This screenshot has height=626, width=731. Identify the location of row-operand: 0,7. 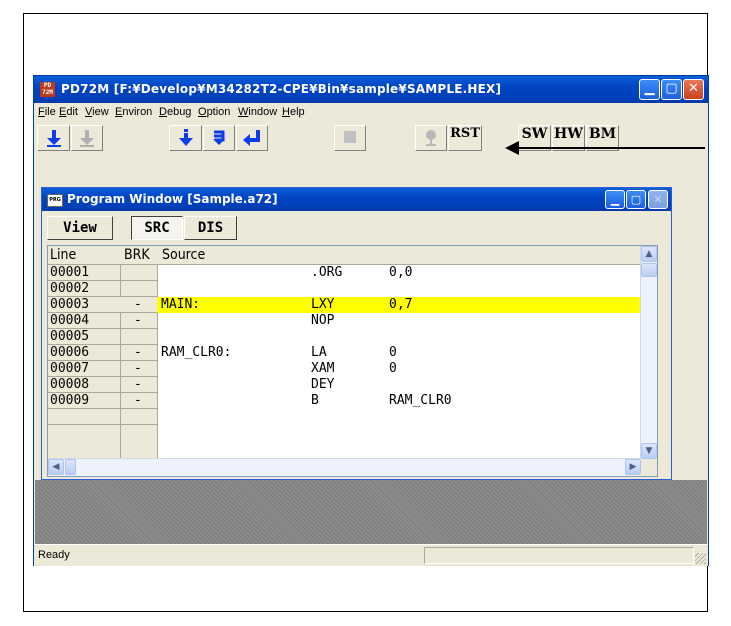
(401, 304).